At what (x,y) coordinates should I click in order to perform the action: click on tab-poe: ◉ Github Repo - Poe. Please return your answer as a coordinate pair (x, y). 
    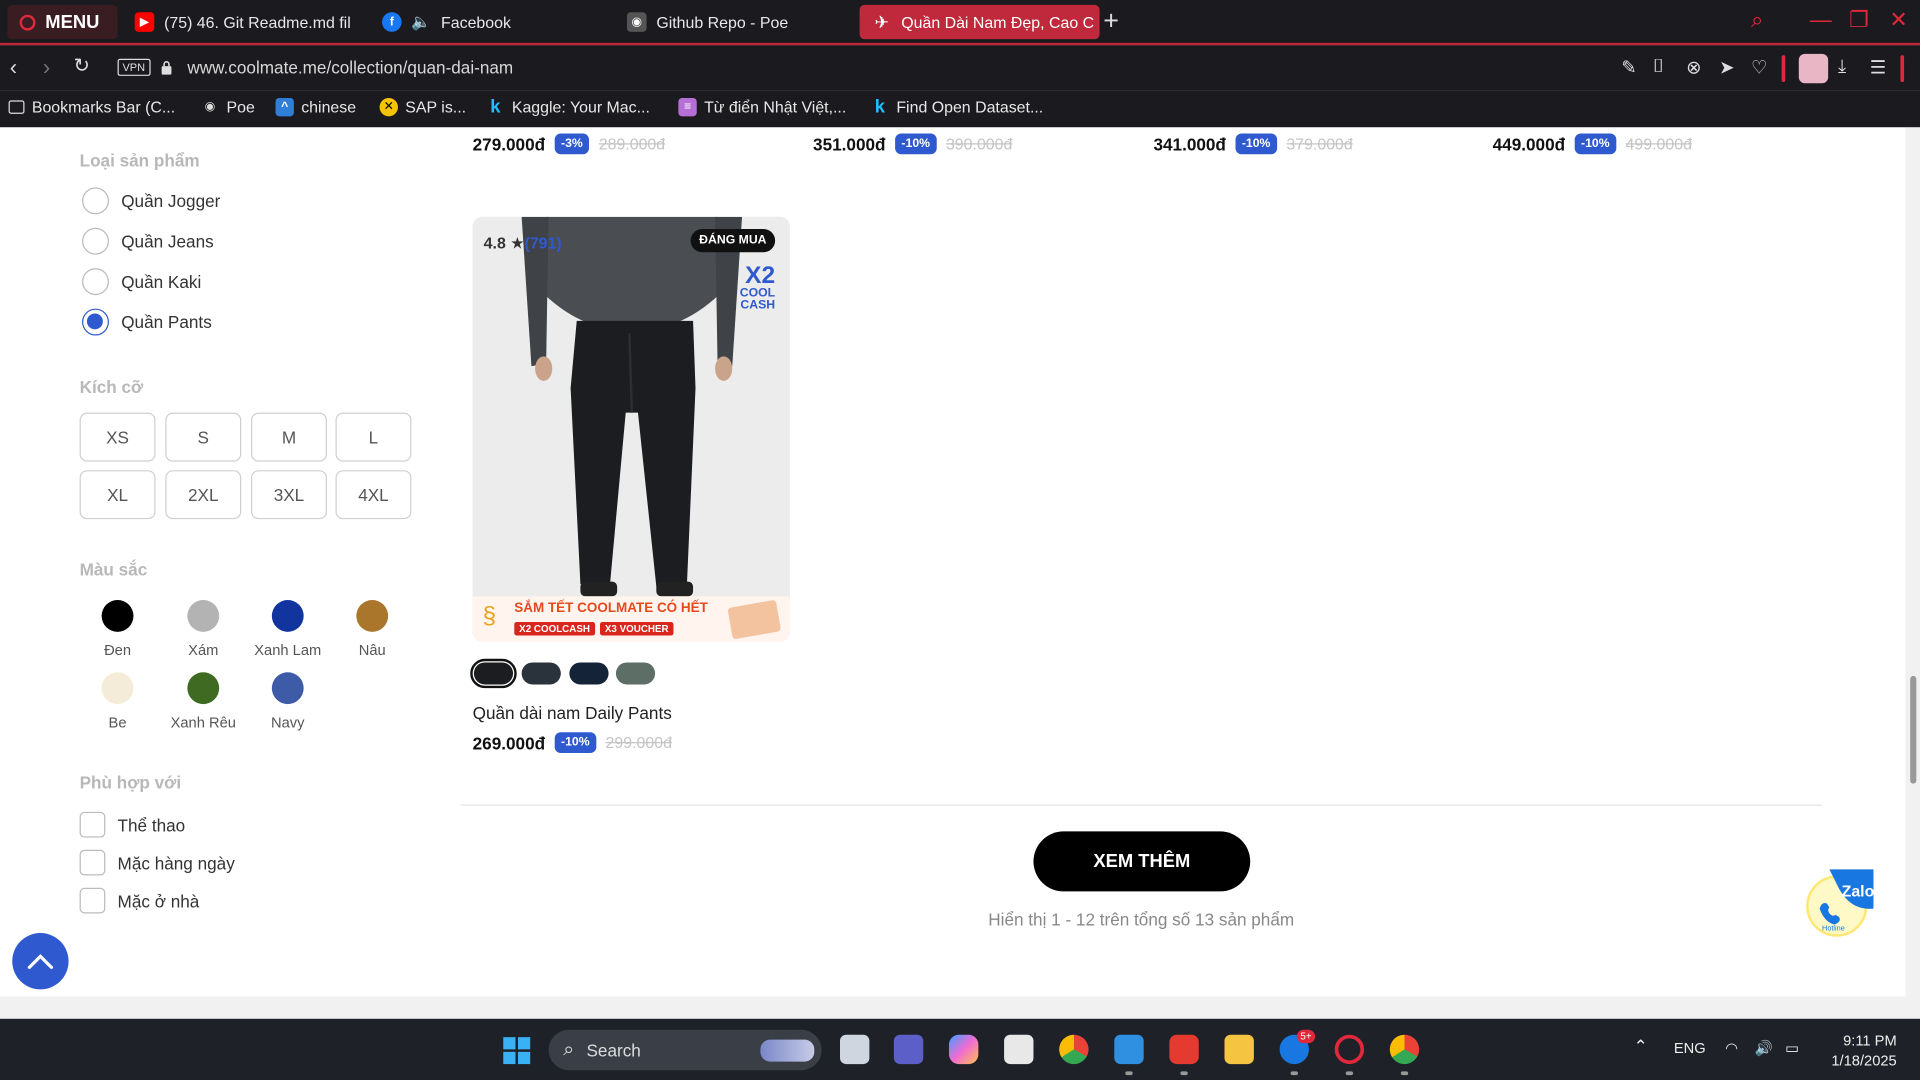
    Looking at the image, I should click on (736, 22).